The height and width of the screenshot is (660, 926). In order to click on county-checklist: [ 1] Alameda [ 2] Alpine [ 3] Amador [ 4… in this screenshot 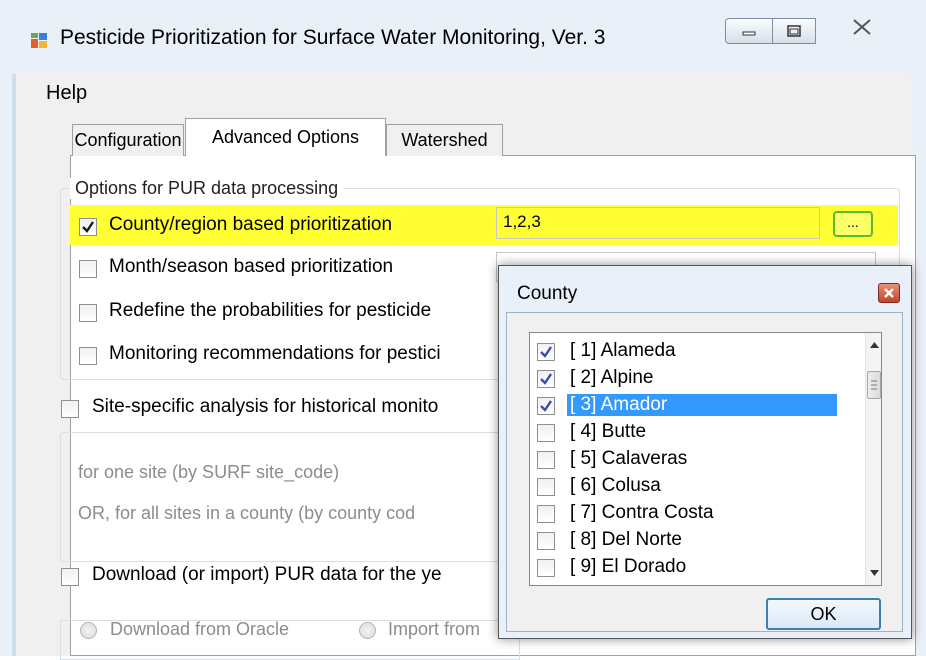, I will do `click(705, 459)`.